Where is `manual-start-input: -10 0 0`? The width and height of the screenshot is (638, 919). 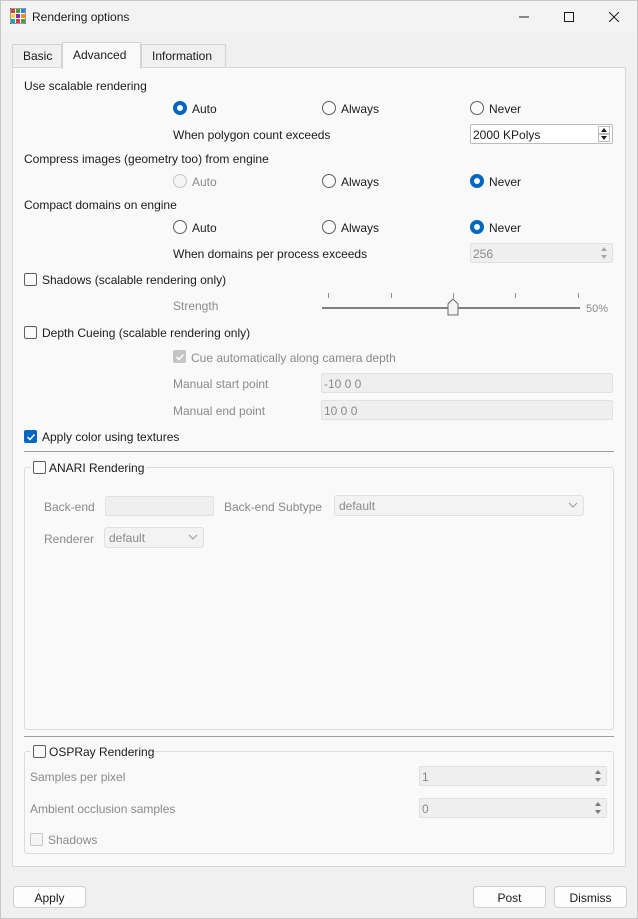 manual-start-input: -10 0 0 is located at coordinates (467, 383).